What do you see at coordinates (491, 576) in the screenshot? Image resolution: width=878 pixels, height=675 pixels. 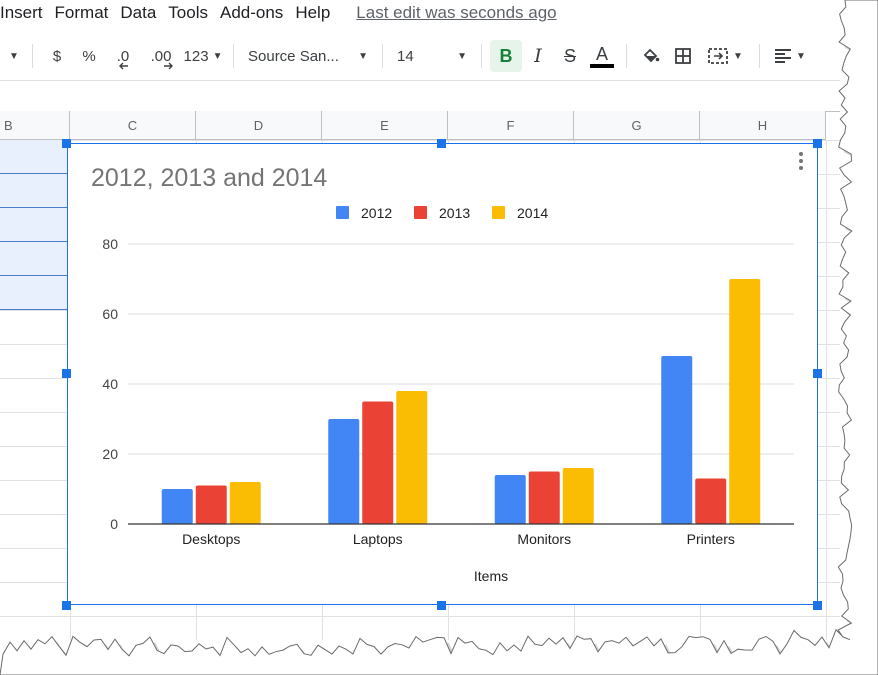 I see `x-axis-title: Items` at bounding box center [491, 576].